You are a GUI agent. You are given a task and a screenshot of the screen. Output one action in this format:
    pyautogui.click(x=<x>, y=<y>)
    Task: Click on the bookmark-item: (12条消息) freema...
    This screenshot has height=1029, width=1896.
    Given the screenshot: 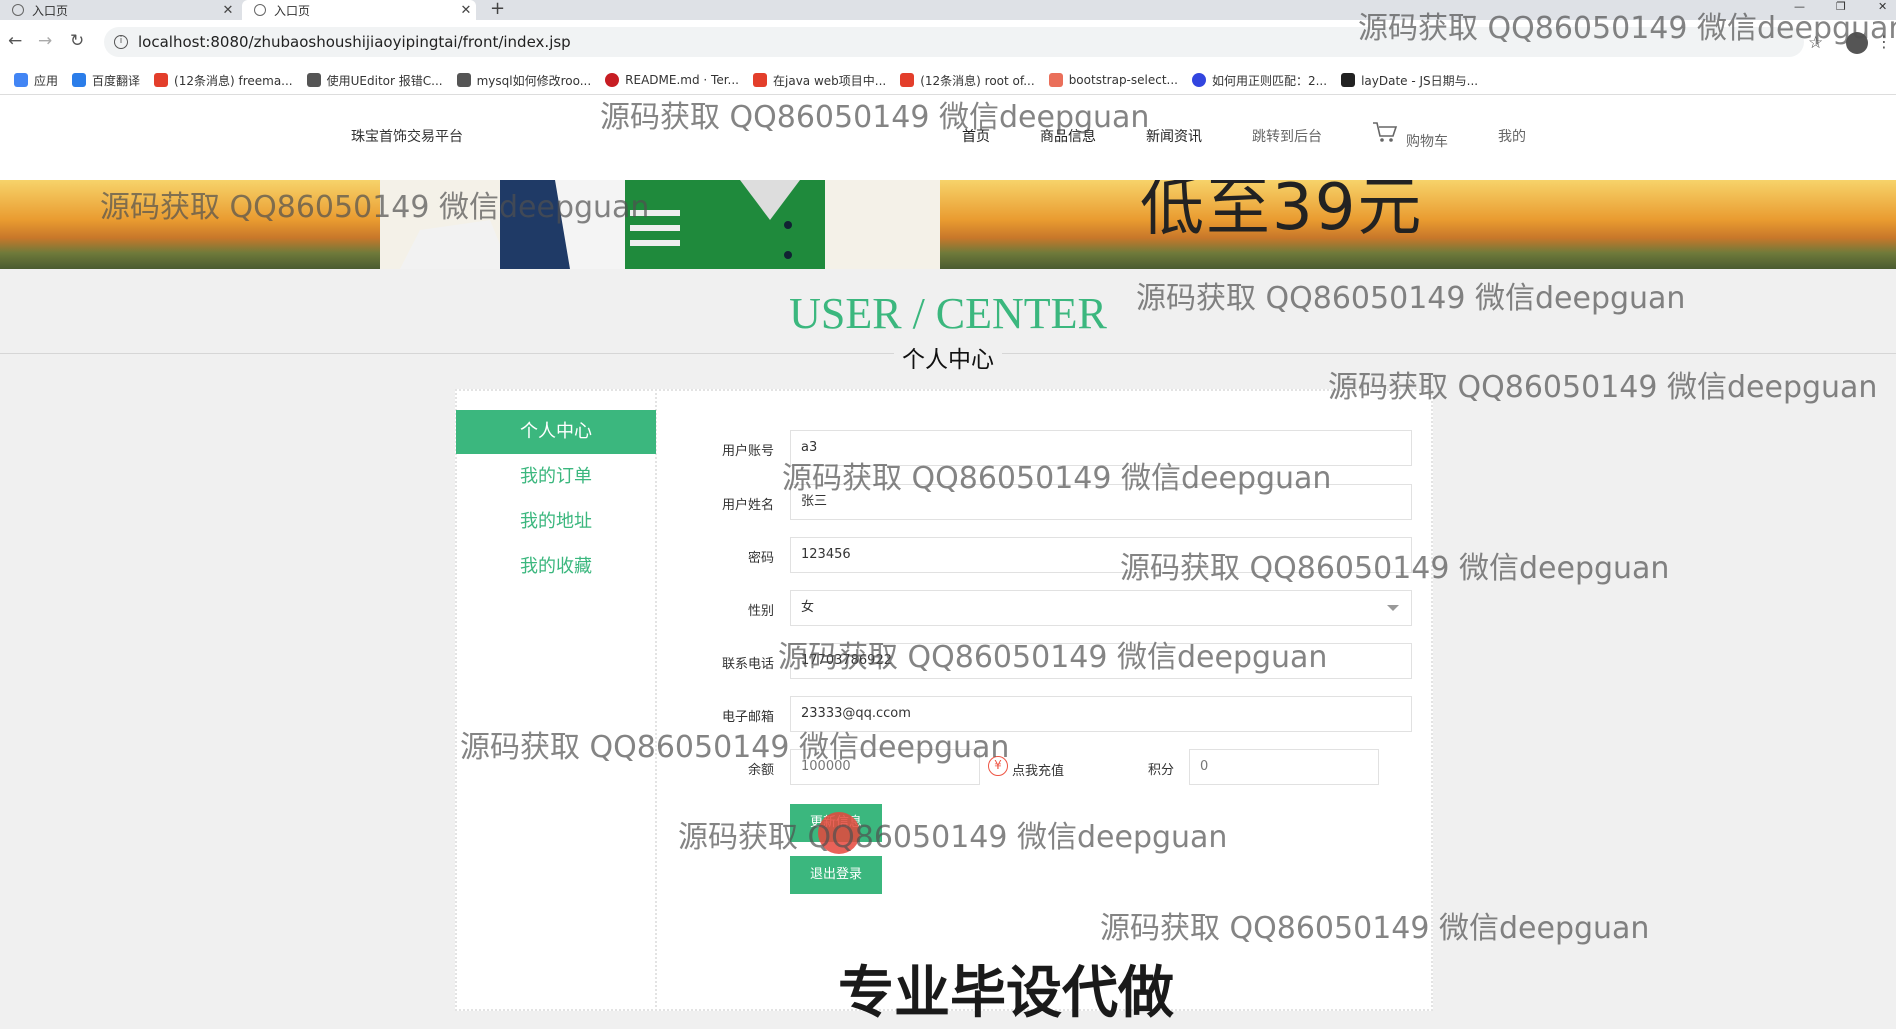 What is the action you would take?
    pyautogui.click(x=223, y=80)
    